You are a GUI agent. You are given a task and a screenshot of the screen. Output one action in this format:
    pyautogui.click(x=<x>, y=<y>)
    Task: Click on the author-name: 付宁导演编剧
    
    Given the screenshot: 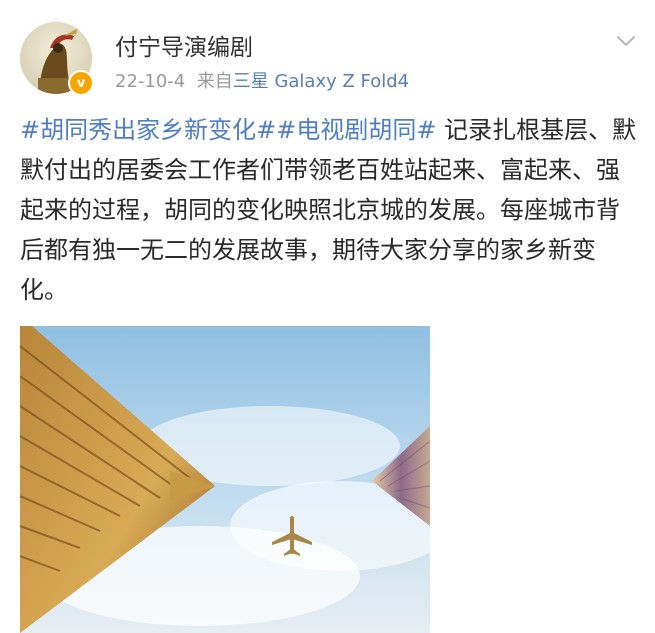 What is the action you would take?
    pyautogui.click(x=184, y=45)
    